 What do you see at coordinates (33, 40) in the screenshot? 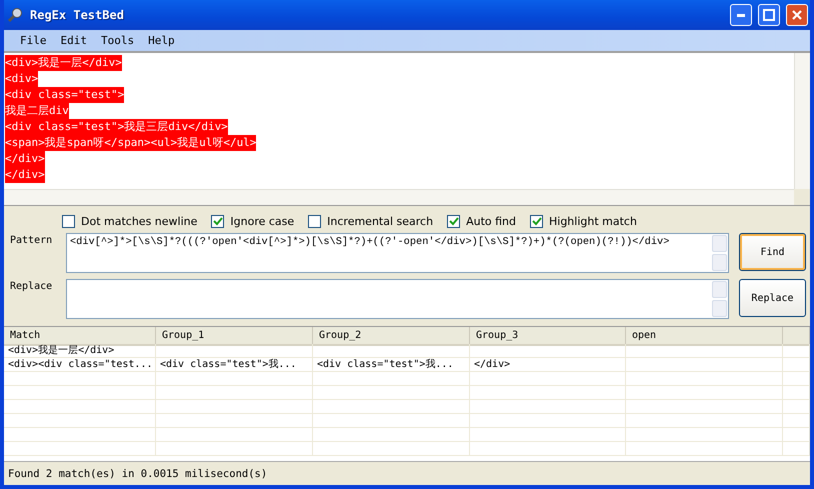
I see `menu-item: File` at bounding box center [33, 40].